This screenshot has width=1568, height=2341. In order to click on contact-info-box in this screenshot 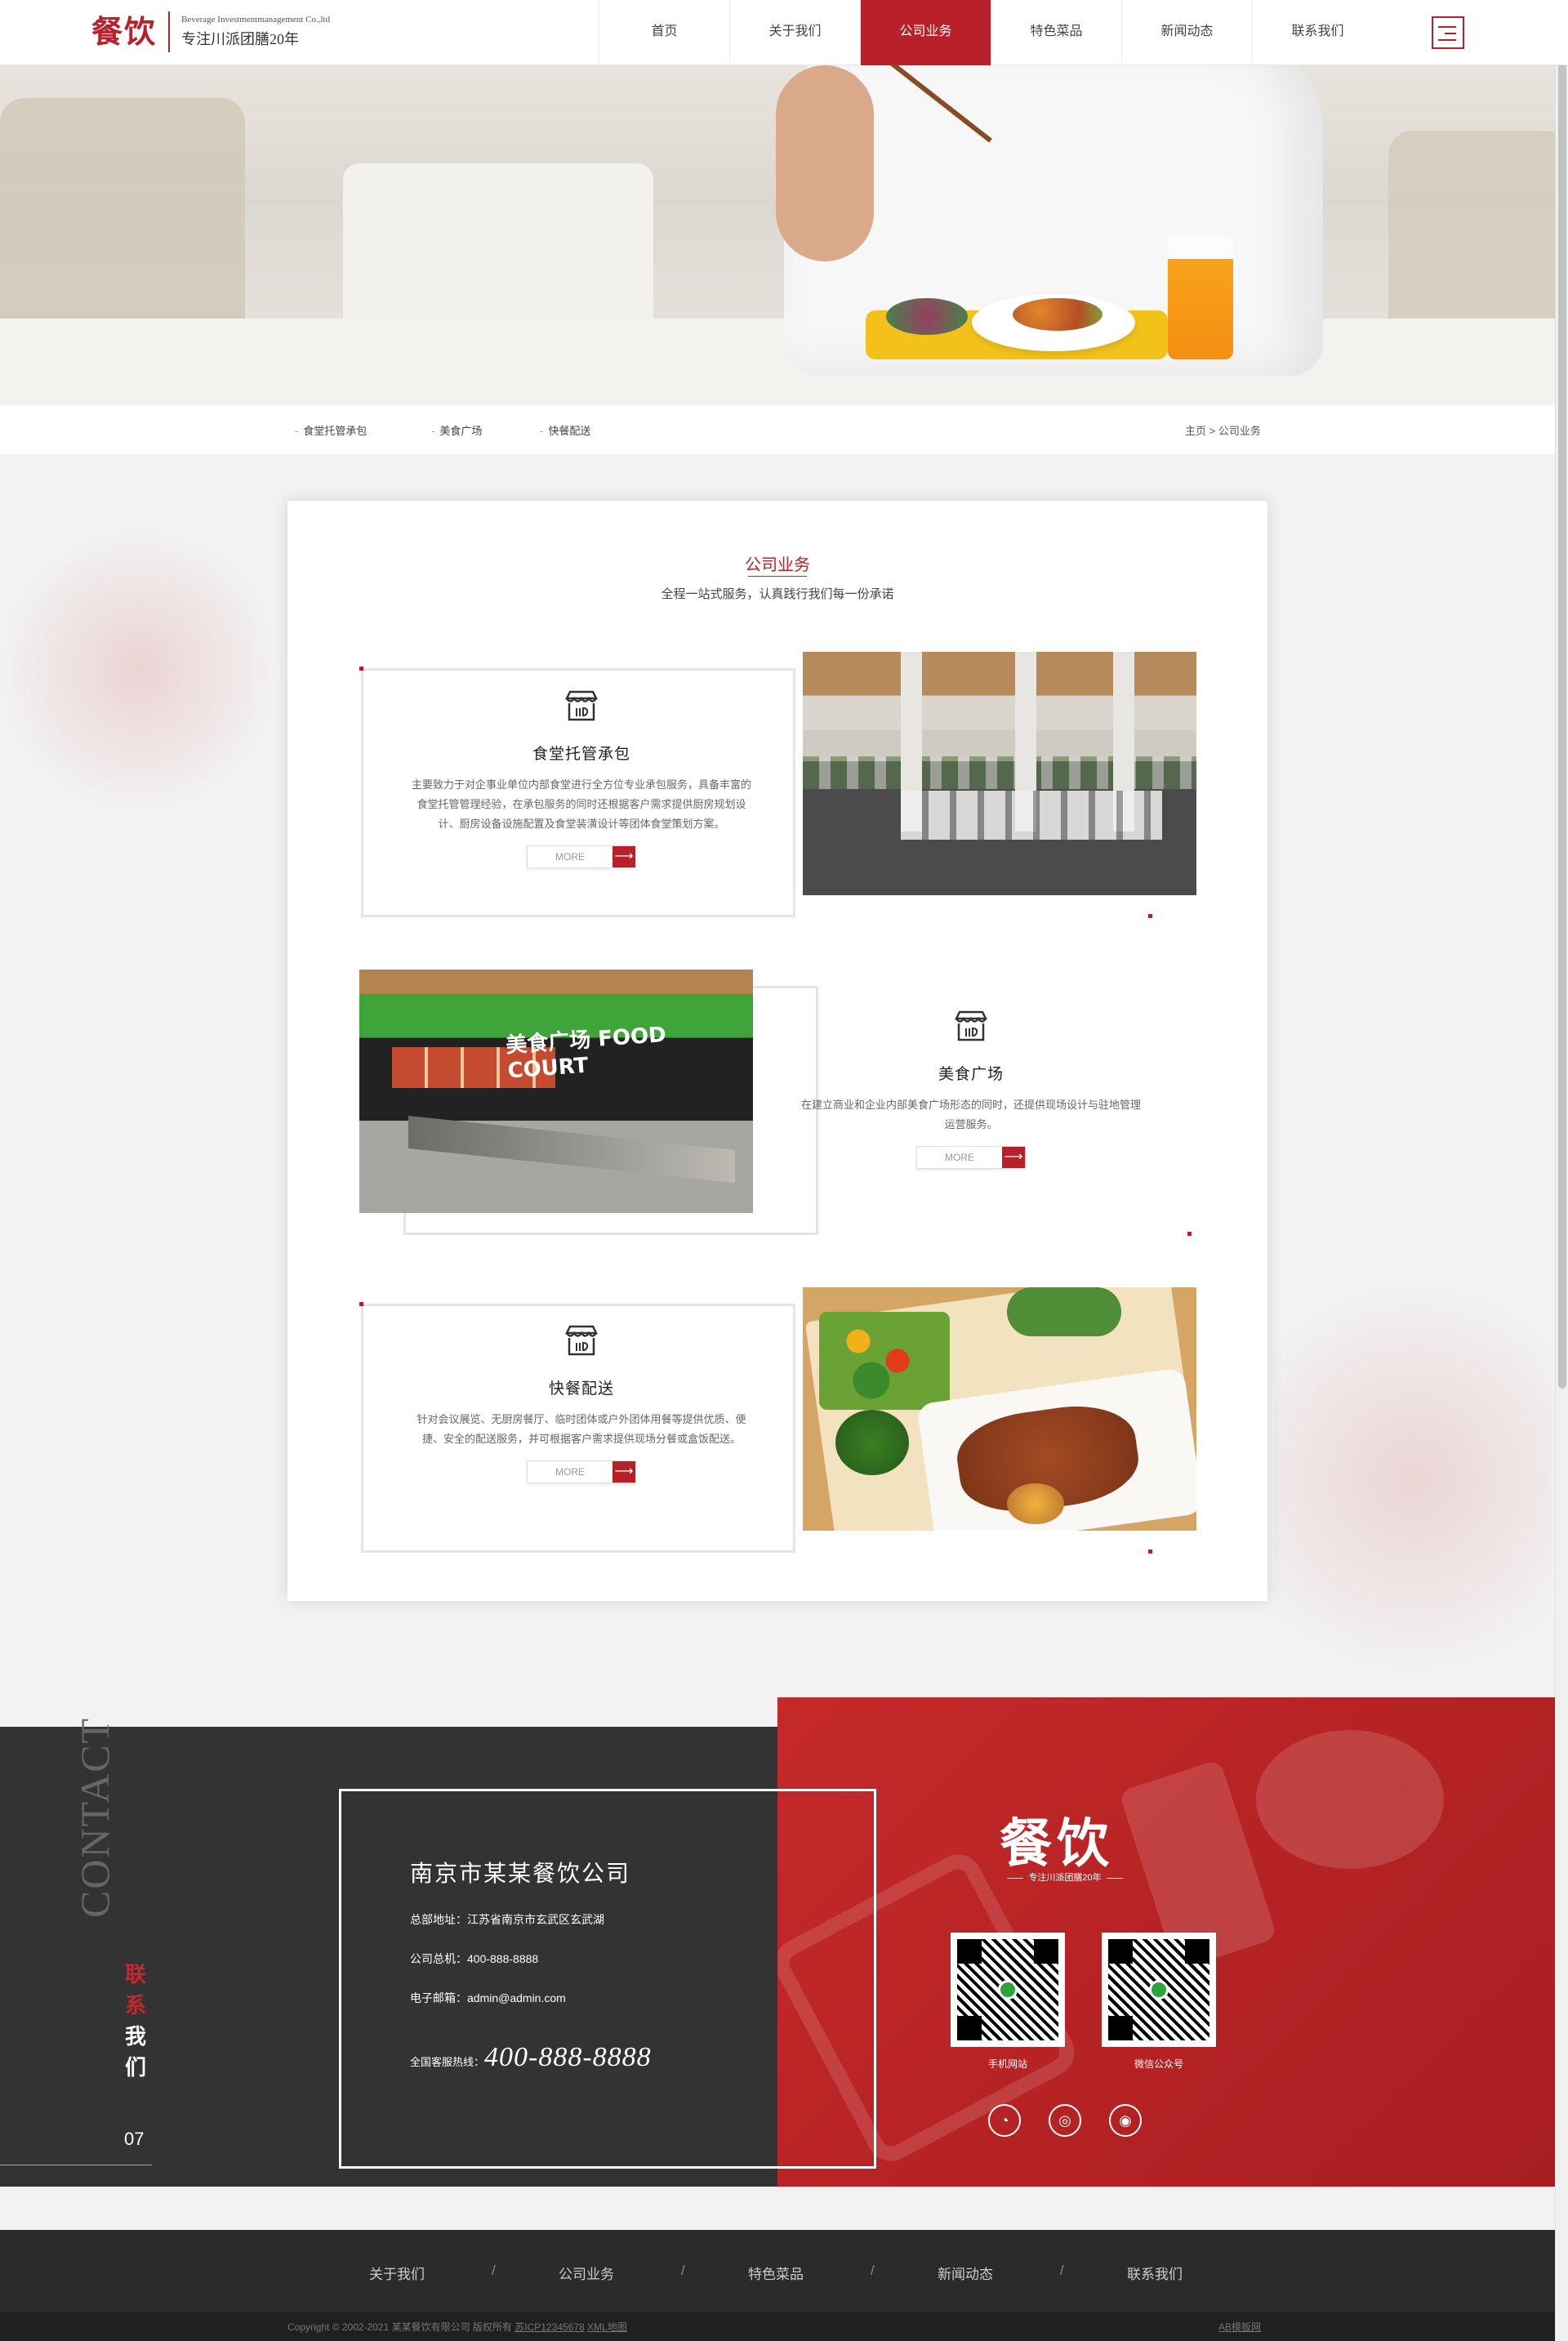, I will do `click(607, 1979)`.